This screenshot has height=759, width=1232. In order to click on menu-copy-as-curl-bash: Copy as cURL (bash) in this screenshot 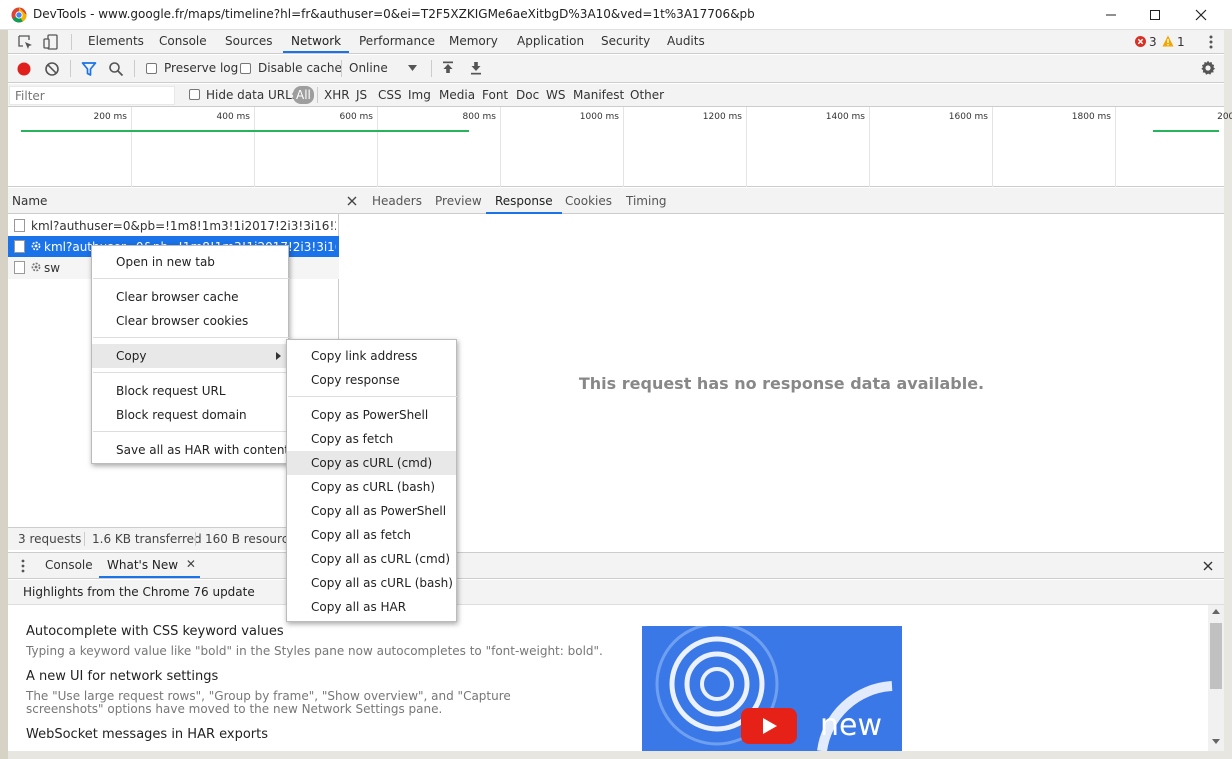, I will do `click(371, 487)`.